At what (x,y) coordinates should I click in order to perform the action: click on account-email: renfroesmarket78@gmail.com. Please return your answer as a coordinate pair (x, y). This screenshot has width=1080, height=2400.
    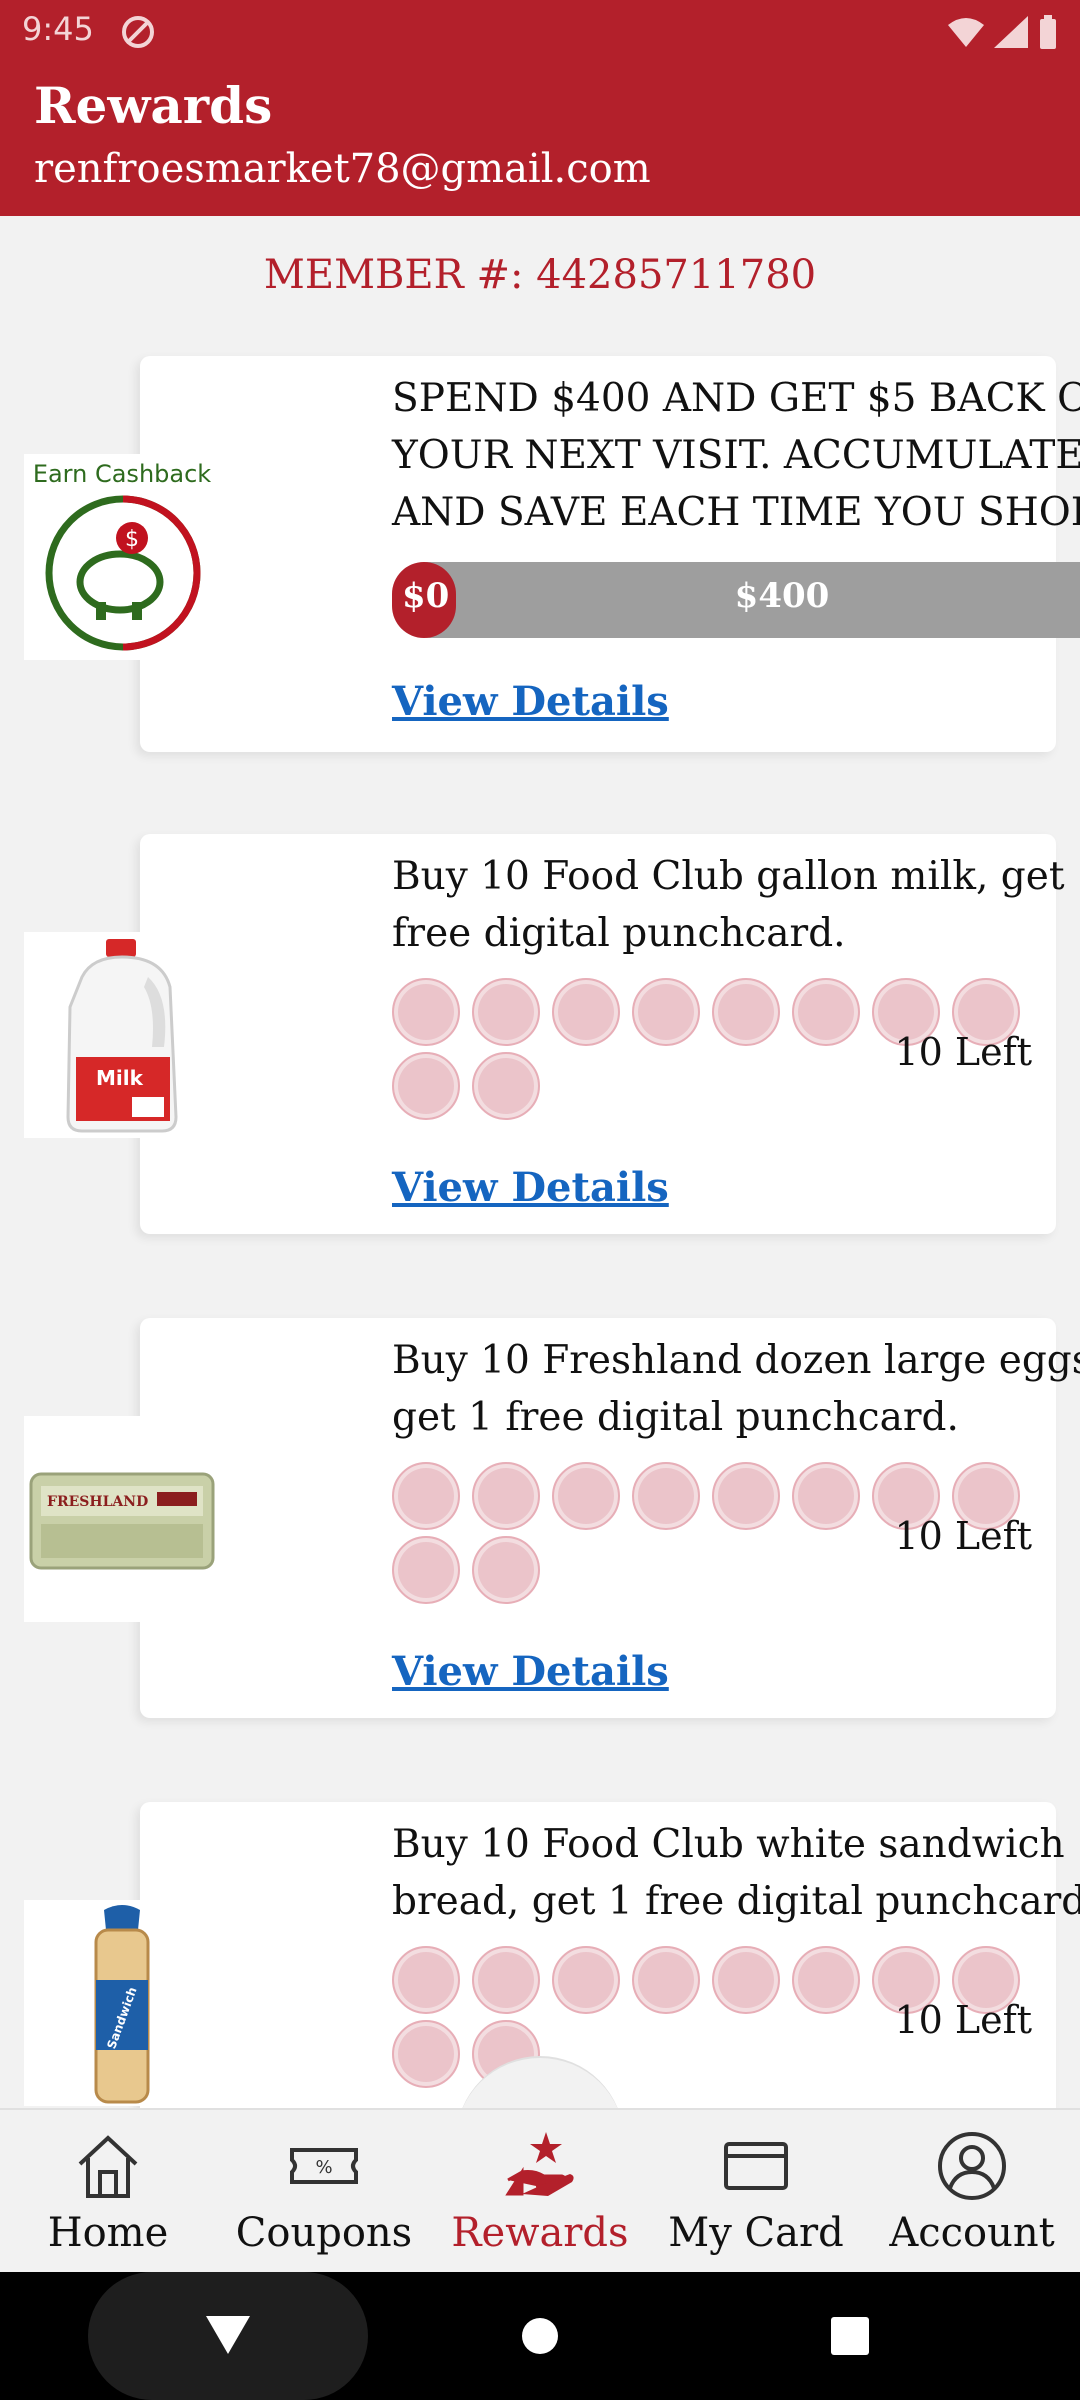
    Looking at the image, I should click on (342, 169).